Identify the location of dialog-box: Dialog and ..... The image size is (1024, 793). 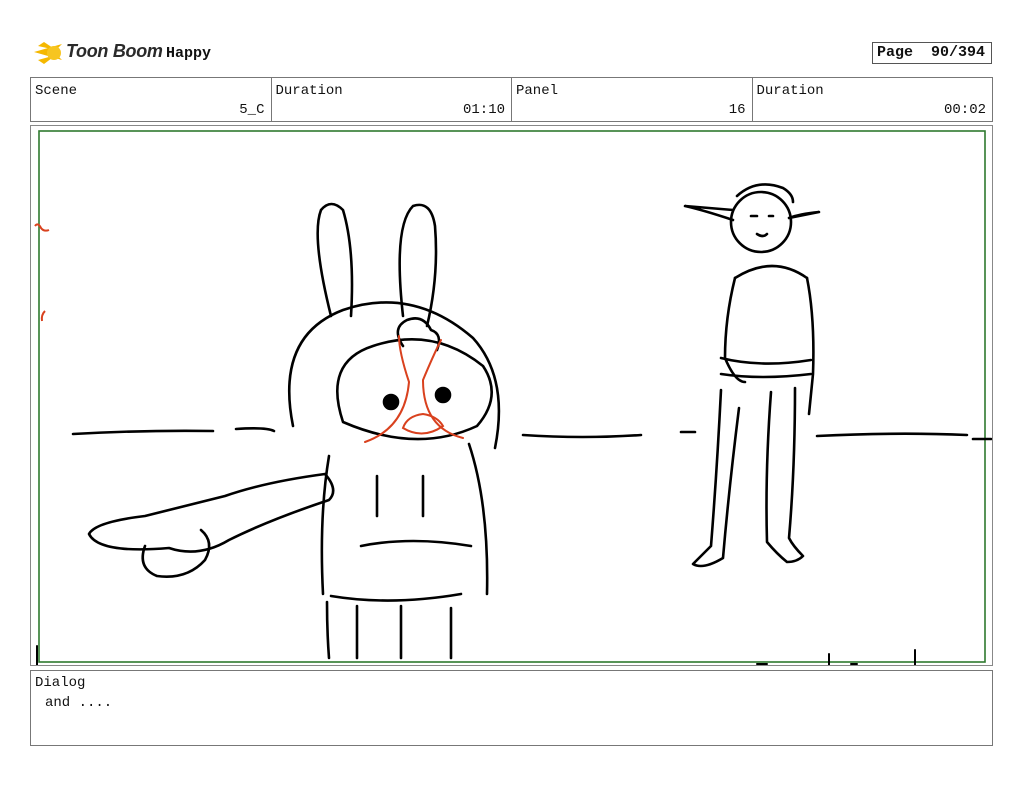
(511, 708).